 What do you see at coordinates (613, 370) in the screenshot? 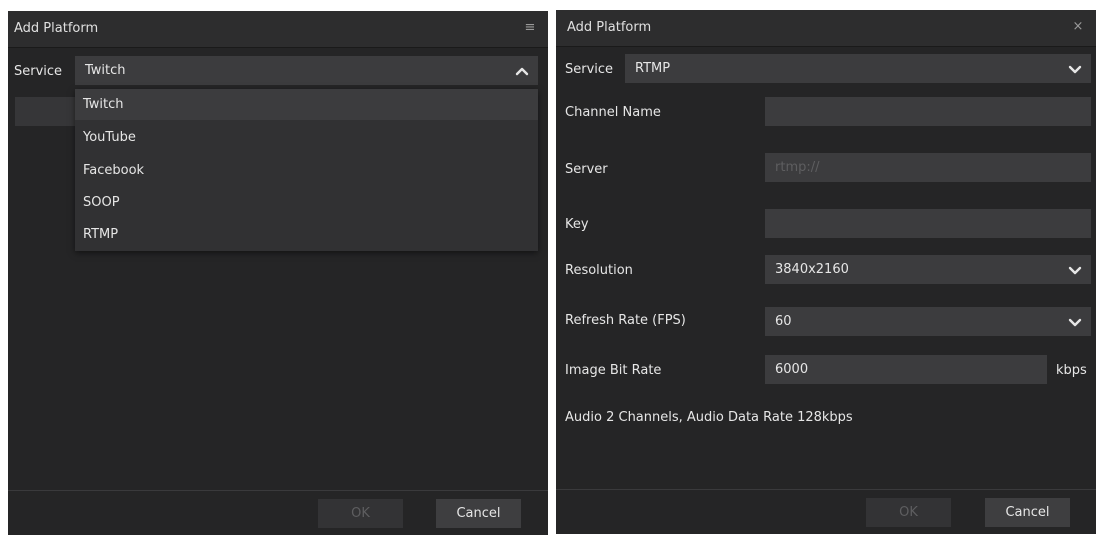
I see `bitrate-label: Image Bit Rate` at bounding box center [613, 370].